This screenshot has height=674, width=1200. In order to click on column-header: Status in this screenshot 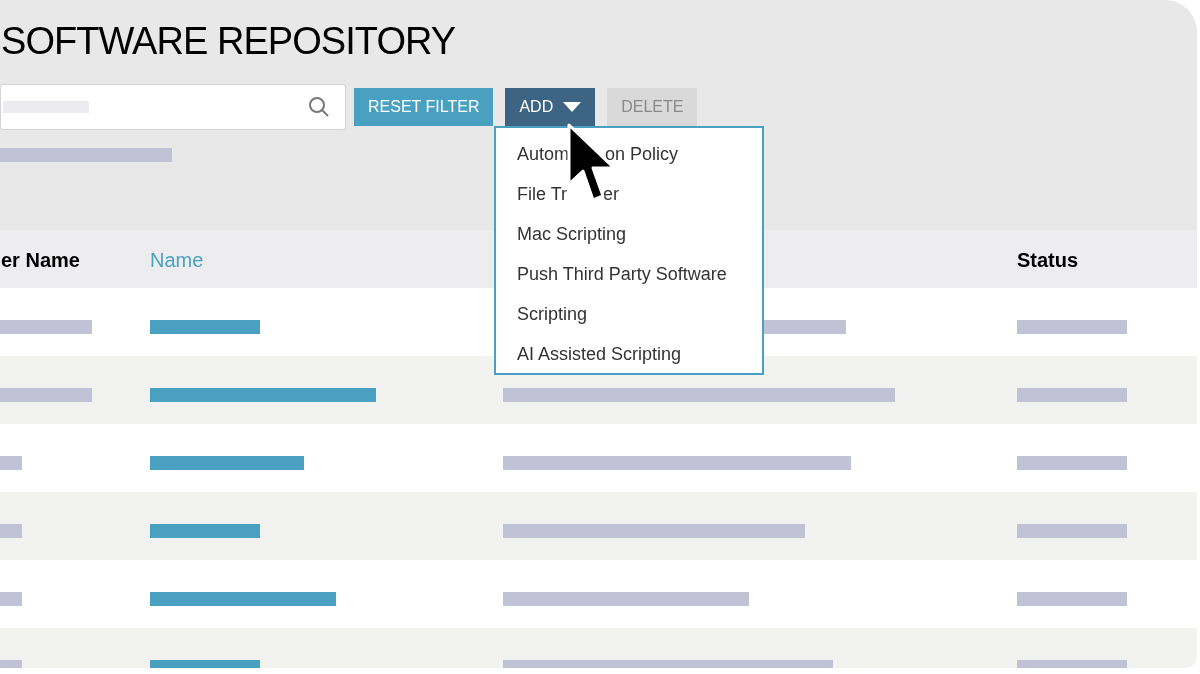, I will do `click(1048, 260)`.